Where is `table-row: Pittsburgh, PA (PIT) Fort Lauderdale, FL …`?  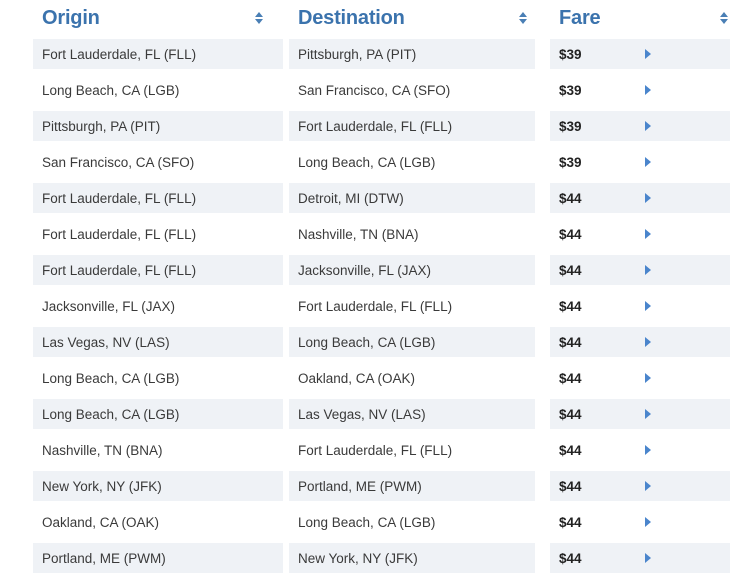 table-row: Pittsburgh, PA (PIT) Fort Lauderdale, FL … is located at coordinates (365, 126).